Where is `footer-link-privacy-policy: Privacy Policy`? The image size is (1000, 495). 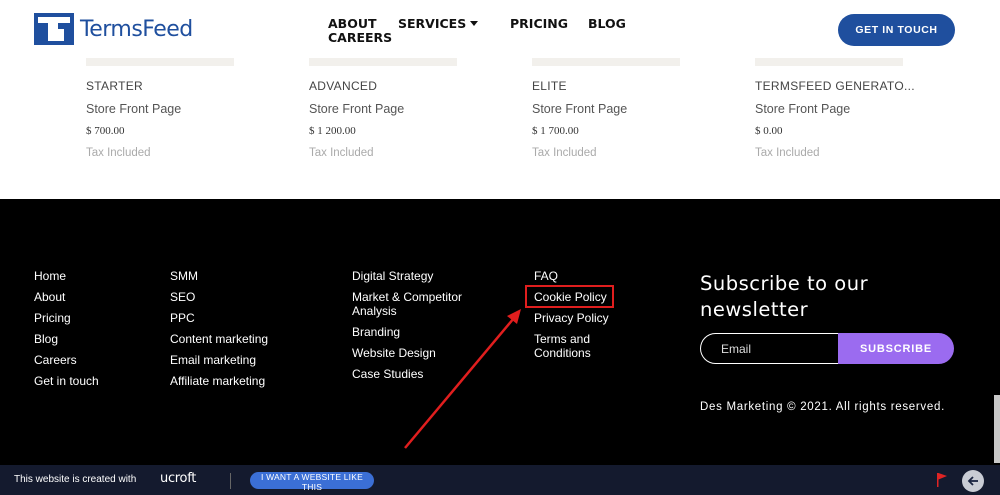
footer-link-privacy-policy: Privacy Policy is located at coordinates (579, 318).